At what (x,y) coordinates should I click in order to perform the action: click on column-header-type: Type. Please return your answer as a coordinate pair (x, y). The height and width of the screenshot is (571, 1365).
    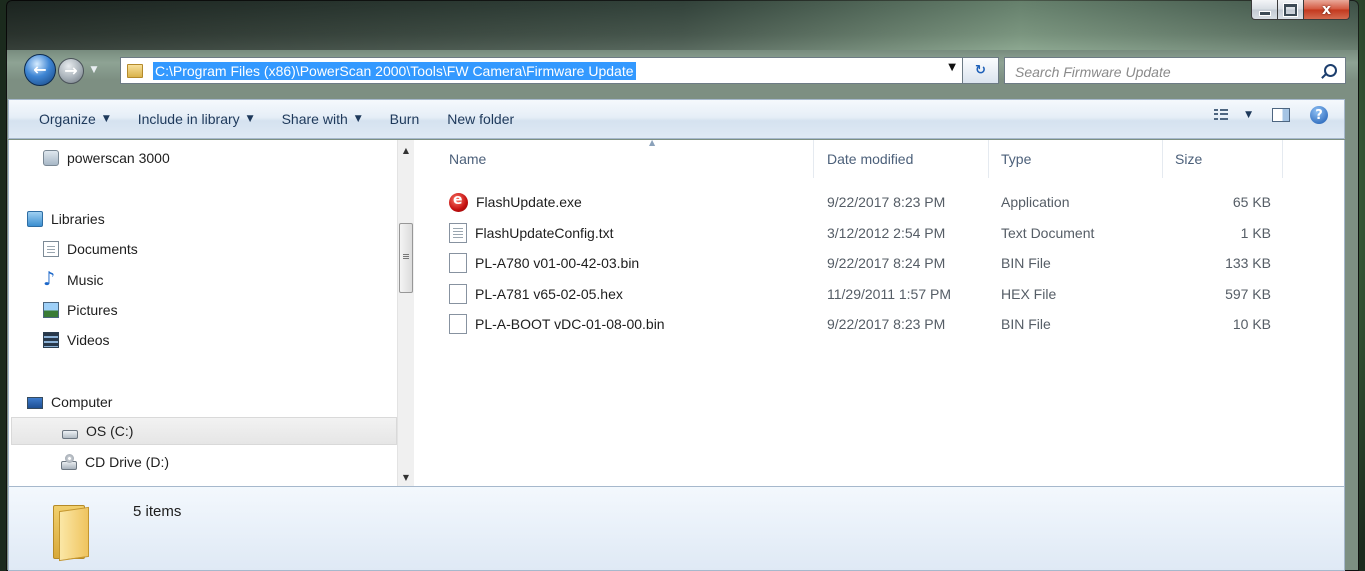
    Looking at the image, I should click on (1077, 159).